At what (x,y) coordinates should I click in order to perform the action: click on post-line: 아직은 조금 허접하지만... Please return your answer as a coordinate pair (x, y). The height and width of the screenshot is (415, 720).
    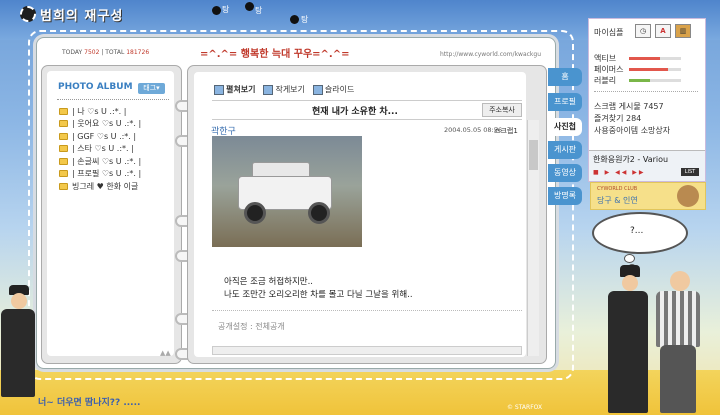
    Looking at the image, I should click on (269, 282).